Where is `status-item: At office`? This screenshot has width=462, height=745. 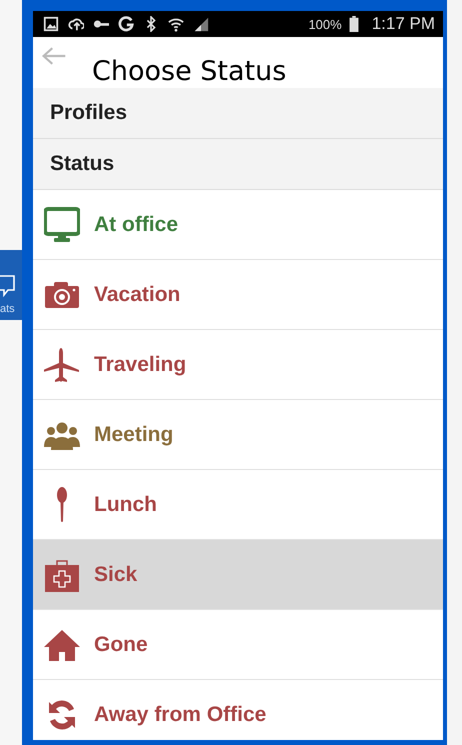 status-item: At office is located at coordinates (238, 225).